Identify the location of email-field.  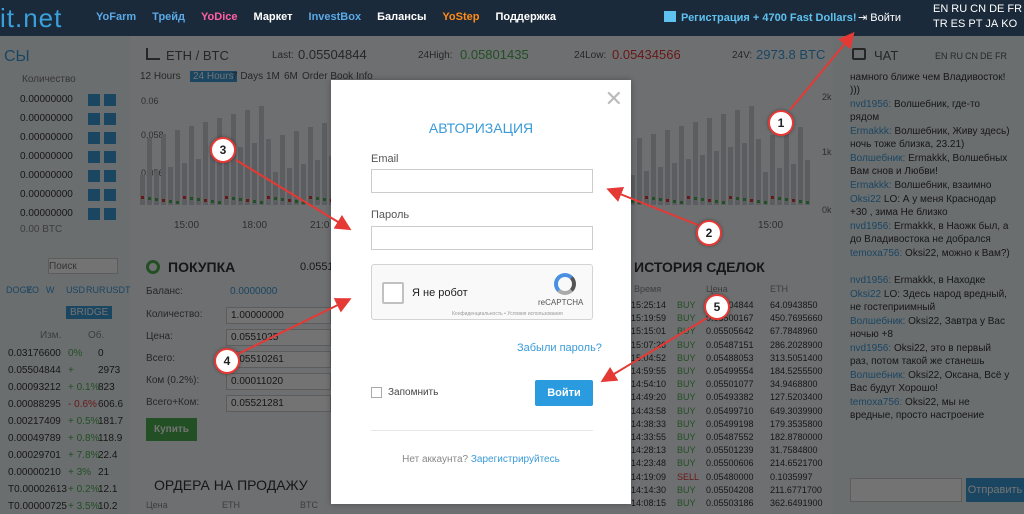
(482, 181).